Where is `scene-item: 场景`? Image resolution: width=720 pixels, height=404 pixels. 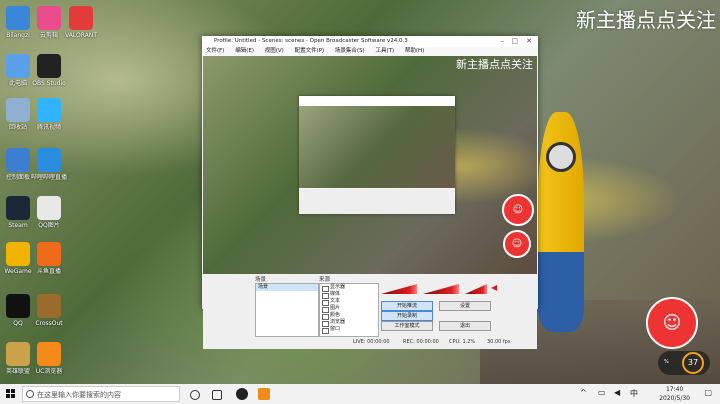
scene-item: 场景 is located at coordinates (287, 287).